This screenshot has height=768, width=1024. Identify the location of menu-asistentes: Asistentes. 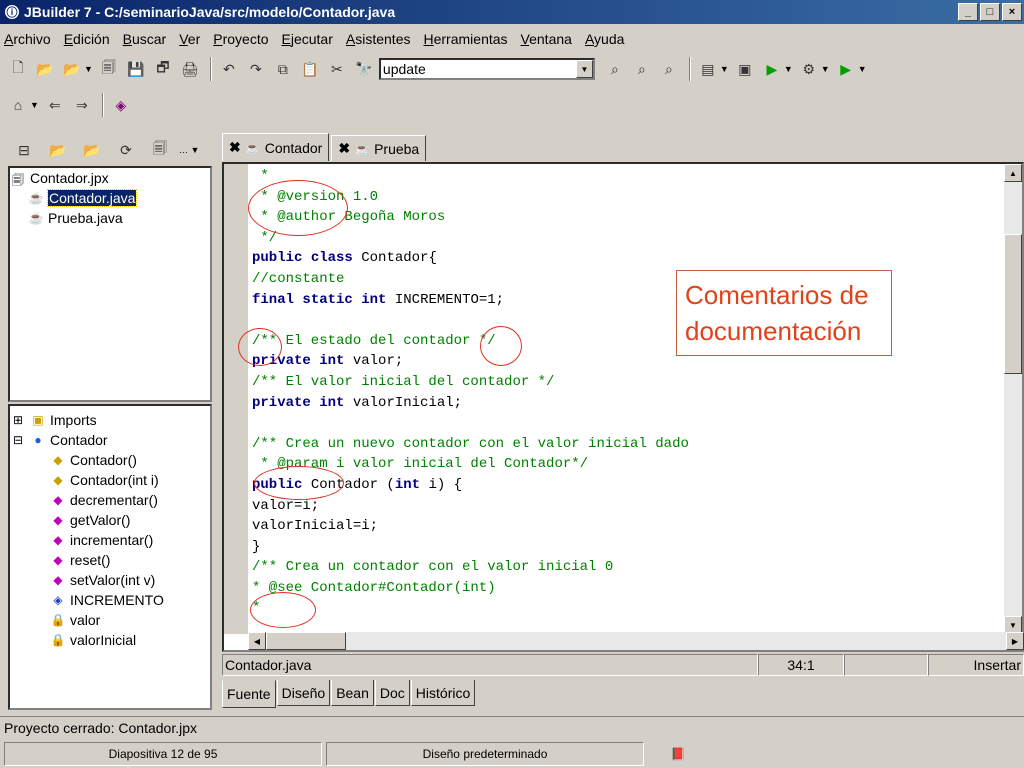
(378, 39).